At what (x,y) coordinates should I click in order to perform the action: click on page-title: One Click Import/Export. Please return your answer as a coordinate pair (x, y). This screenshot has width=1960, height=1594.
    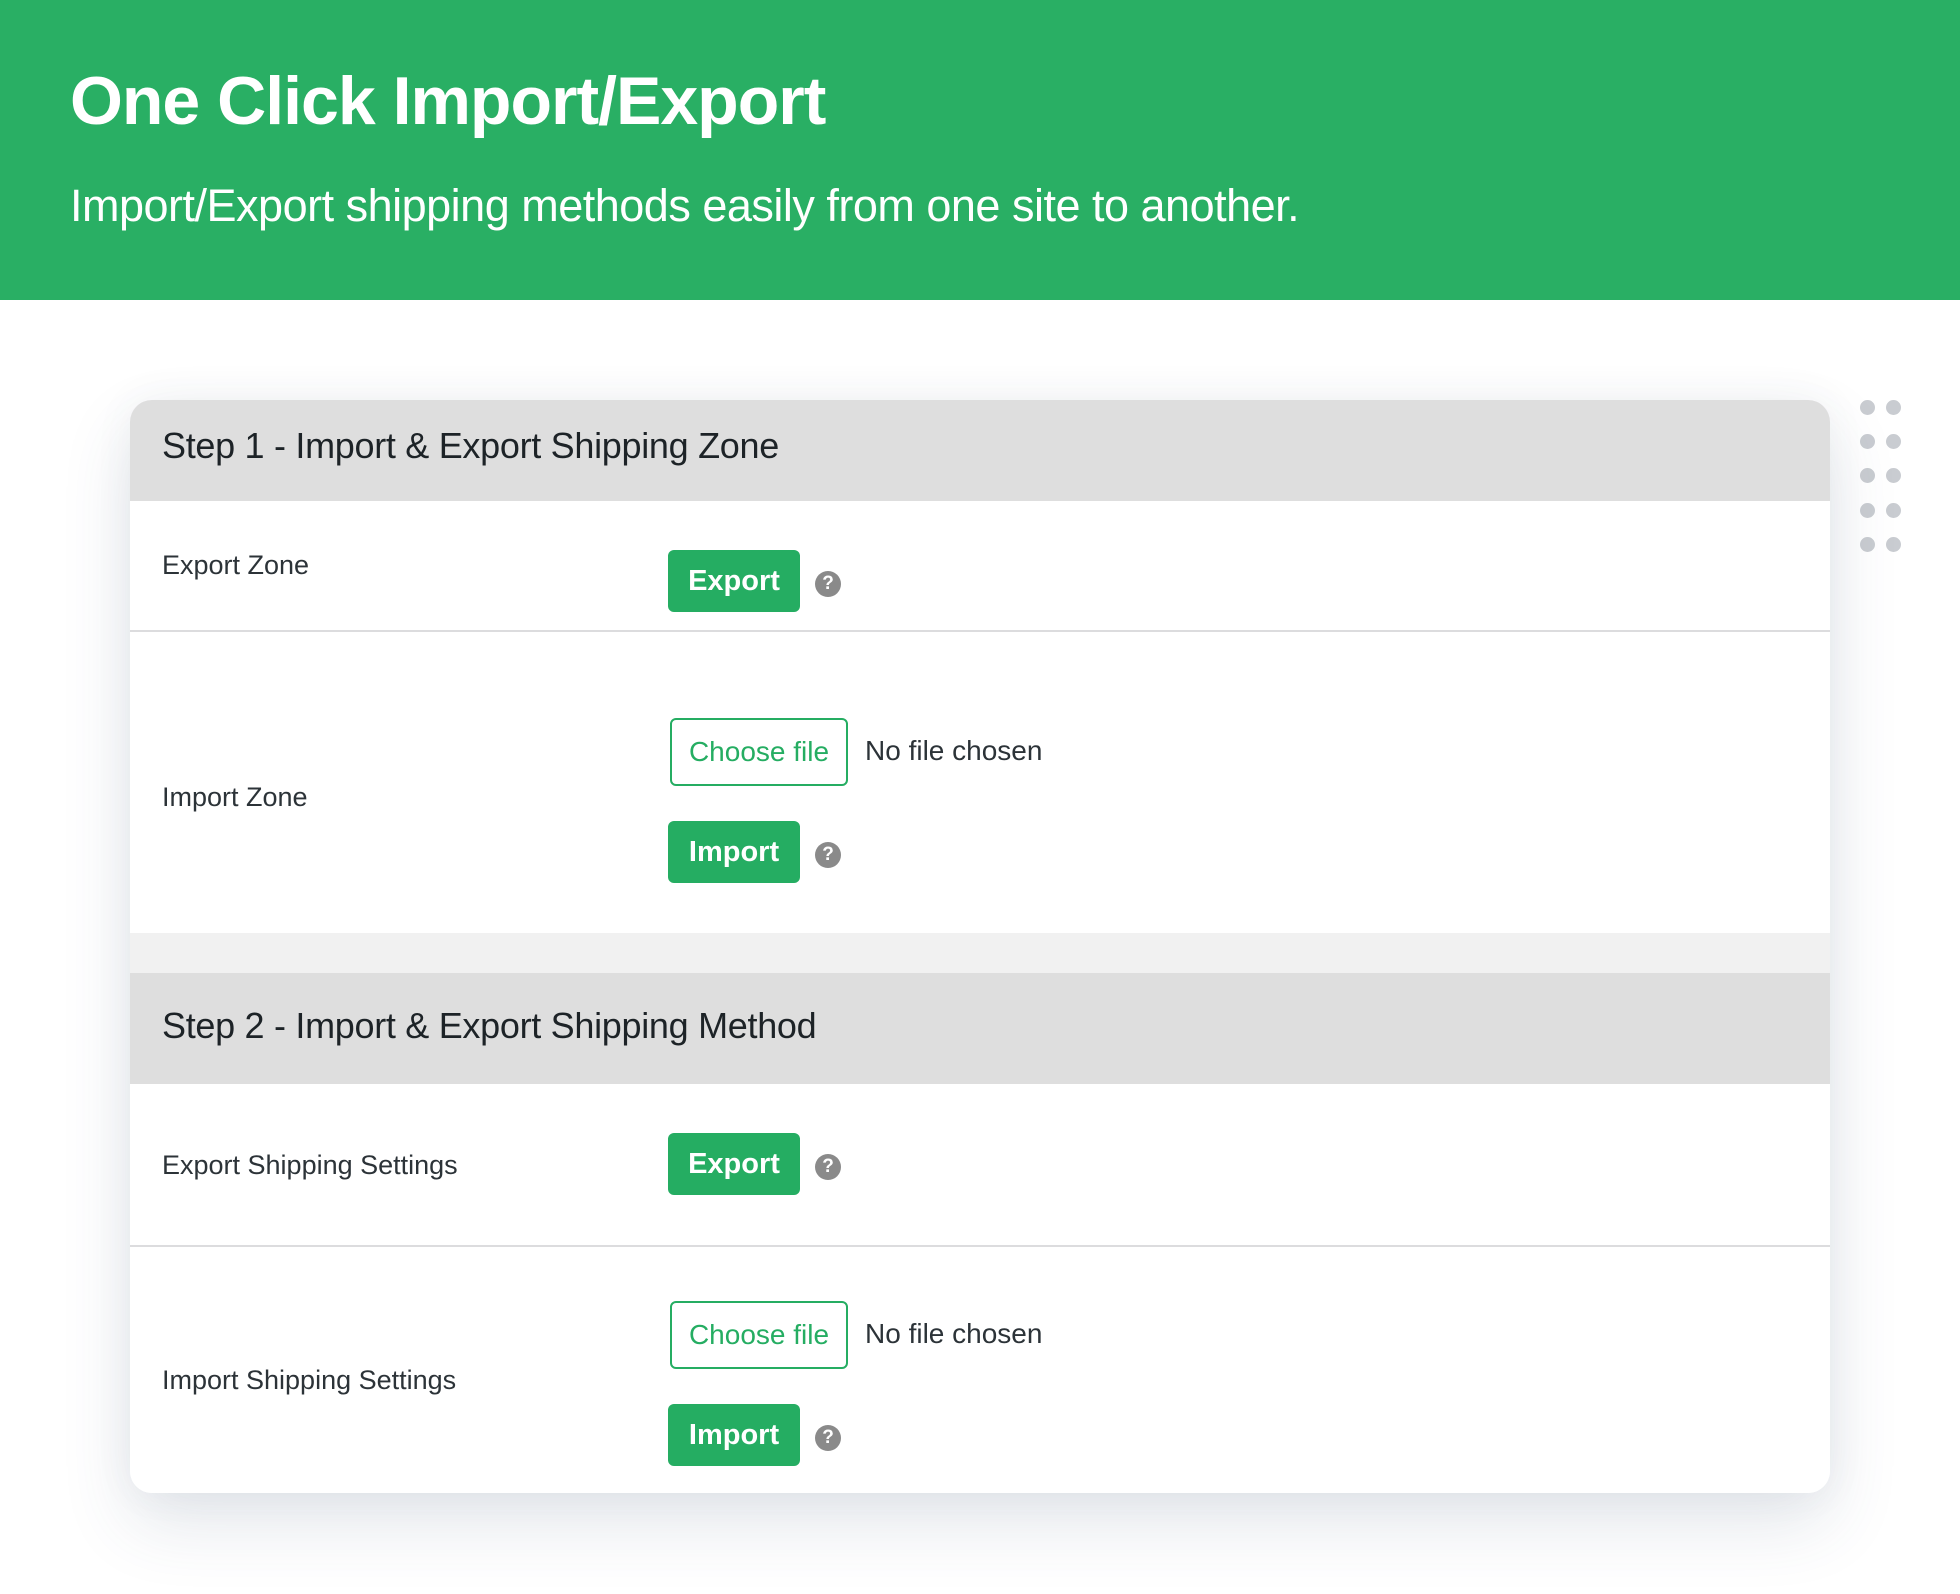
    Looking at the image, I should click on (448, 101).